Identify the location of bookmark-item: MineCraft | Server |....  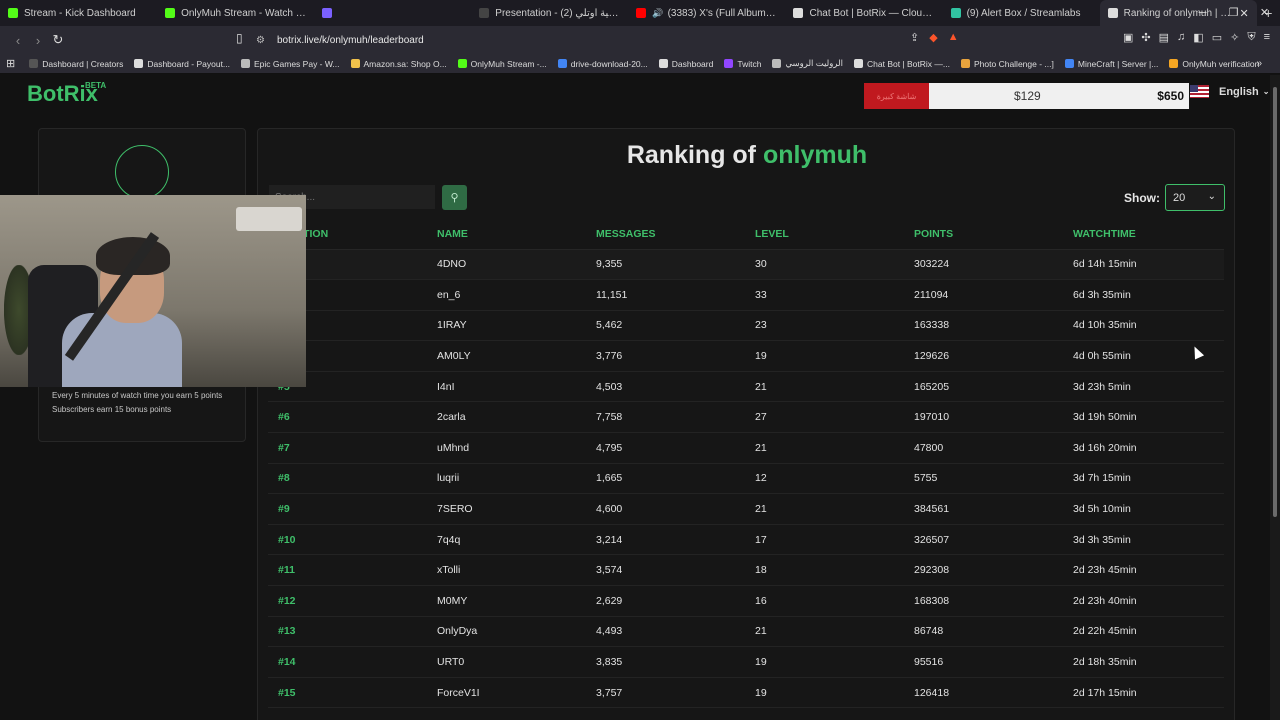
(1111, 64).